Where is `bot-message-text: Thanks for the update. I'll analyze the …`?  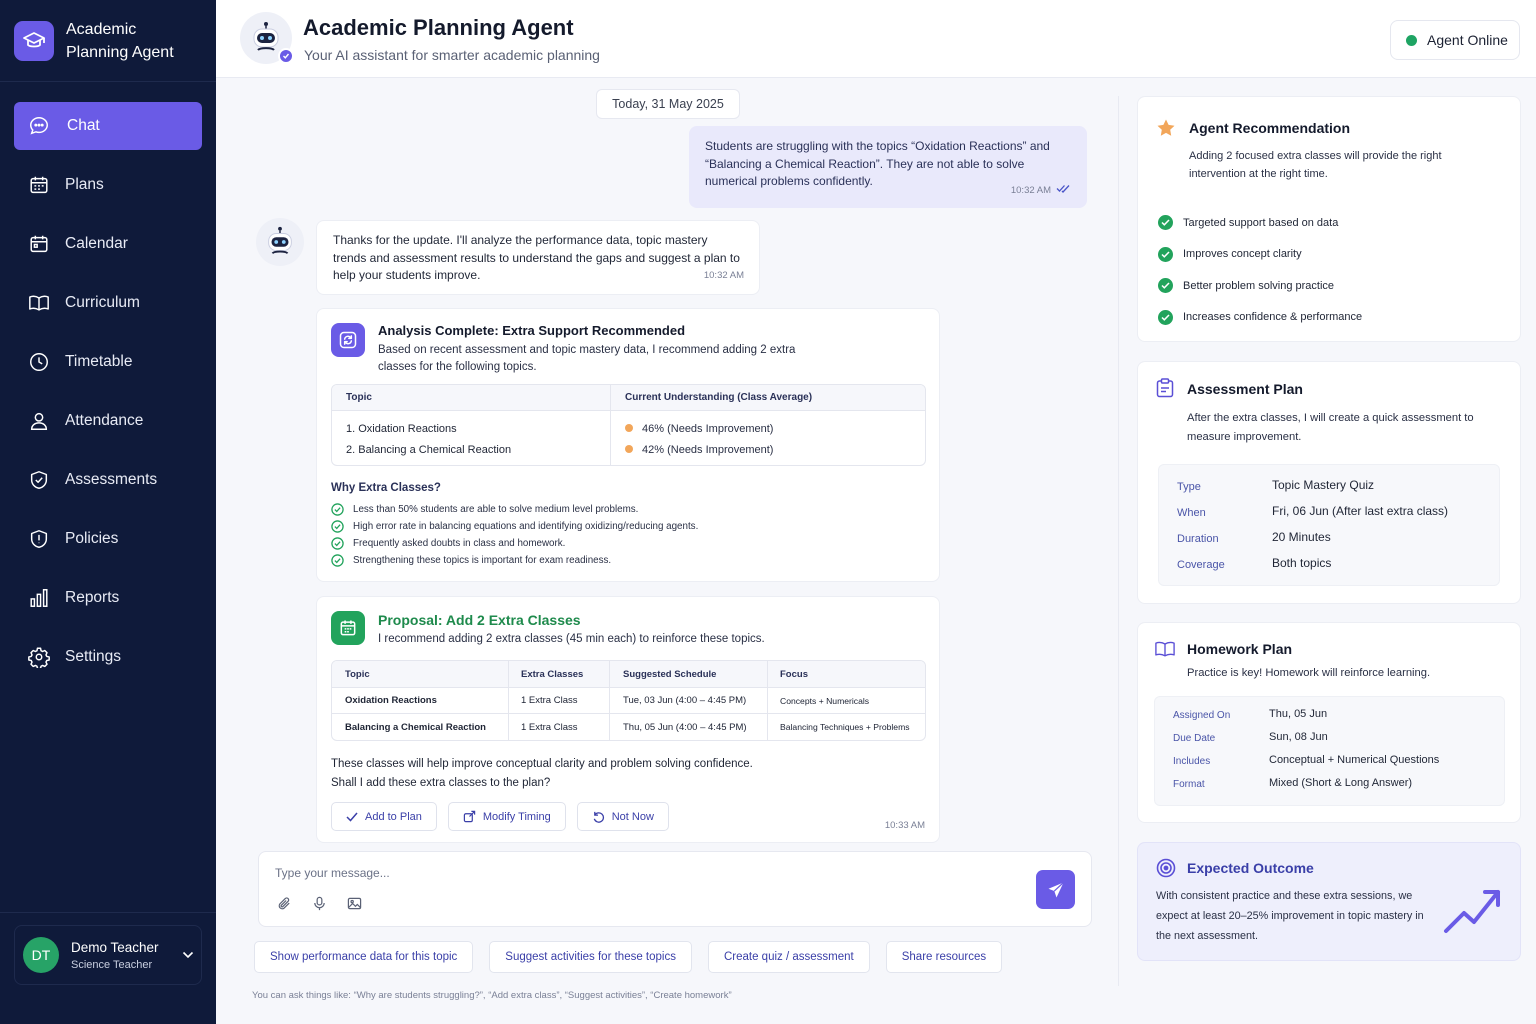
bot-message-text: Thanks for the update. I'll analyze the … is located at coordinates (536, 257).